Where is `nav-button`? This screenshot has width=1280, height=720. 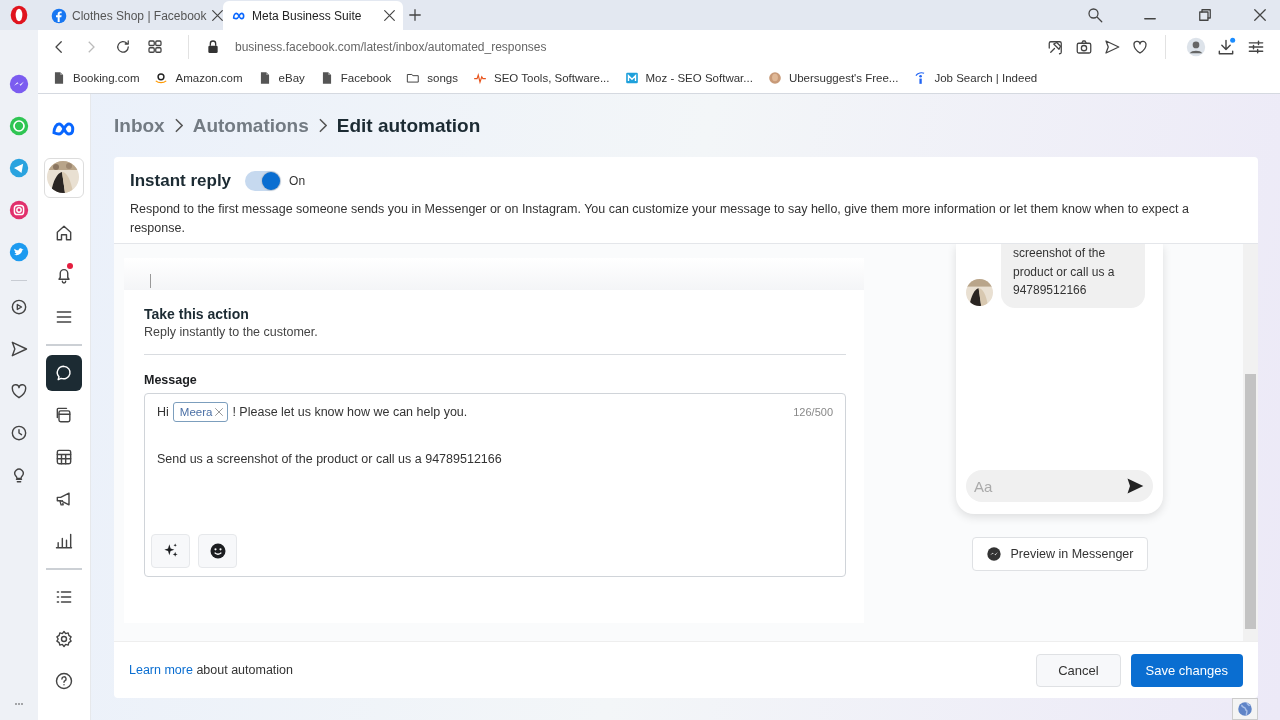
nav-button is located at coordinates (64, 373).